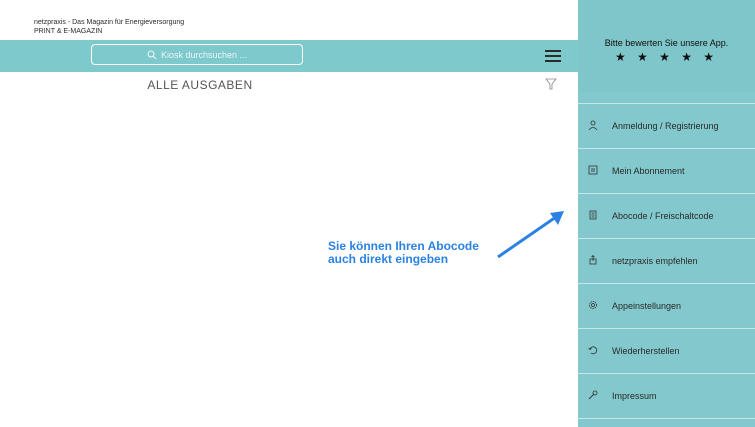 This screenshot has height=427, width=755. I want to click on rating-stars: ★ ★ ★ ★ ★, so click(666, 57).